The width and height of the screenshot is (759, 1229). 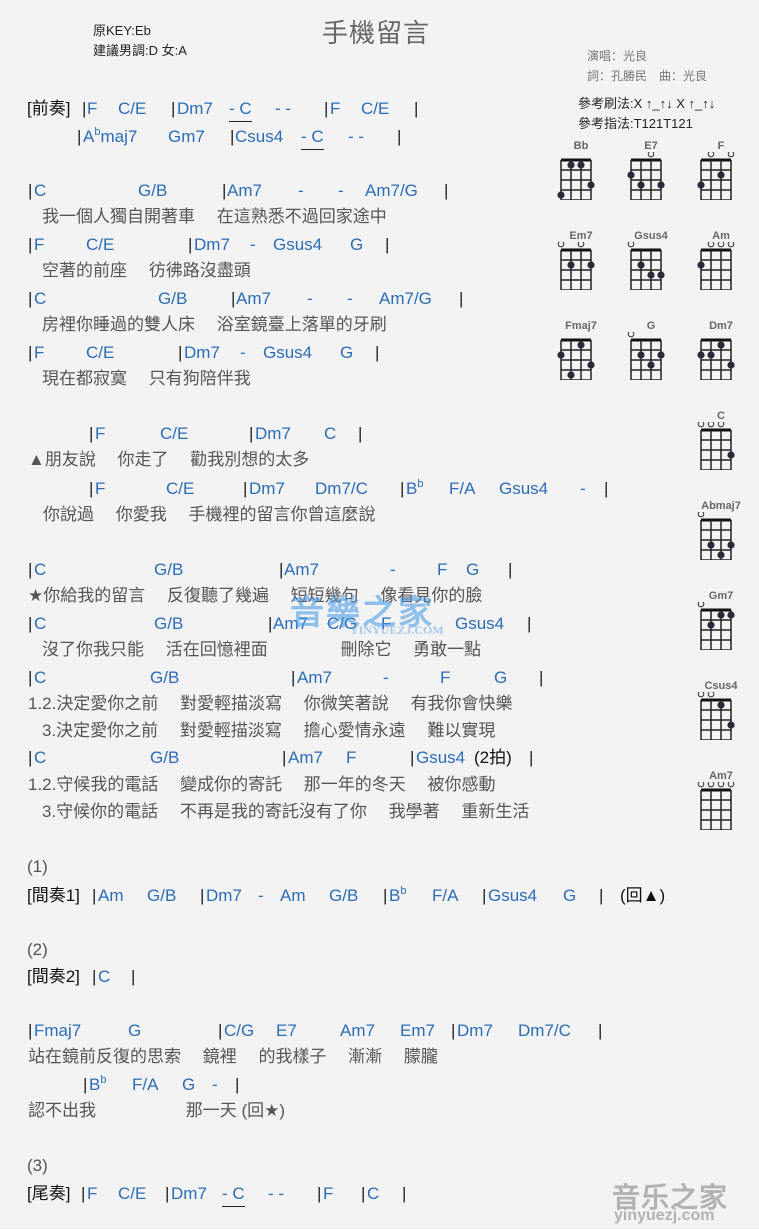 I want to click on chord-diagram-name: Am, so click(x=721, y=236).